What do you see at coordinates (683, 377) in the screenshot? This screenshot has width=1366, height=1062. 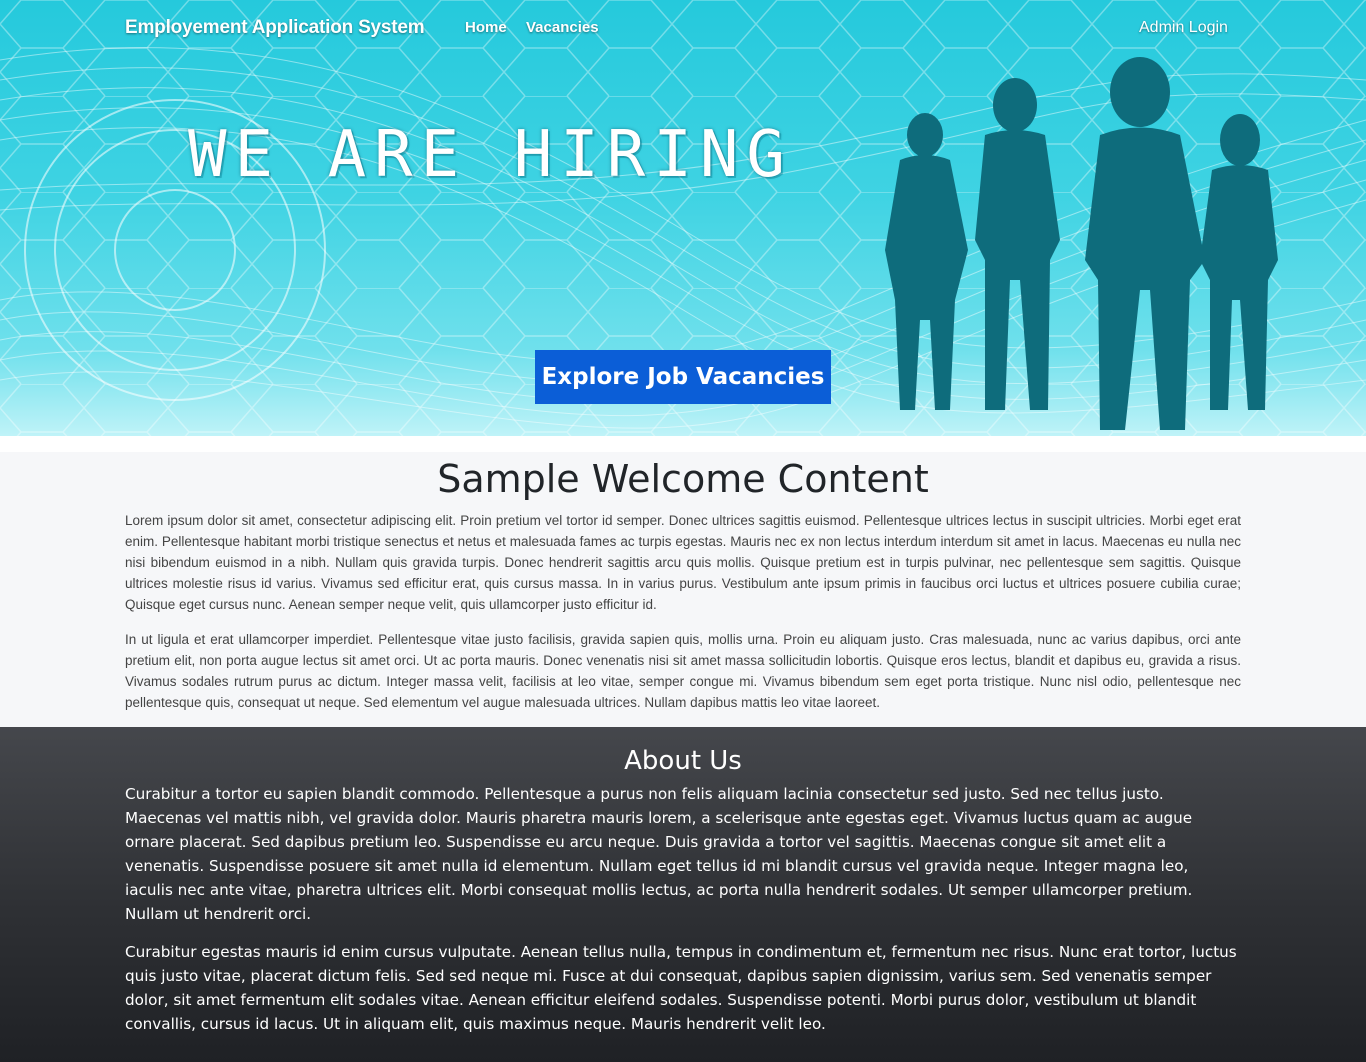 I see `explore-job-vacancies-button: Explore Job Vacancies` at bounding box center [683, 377].